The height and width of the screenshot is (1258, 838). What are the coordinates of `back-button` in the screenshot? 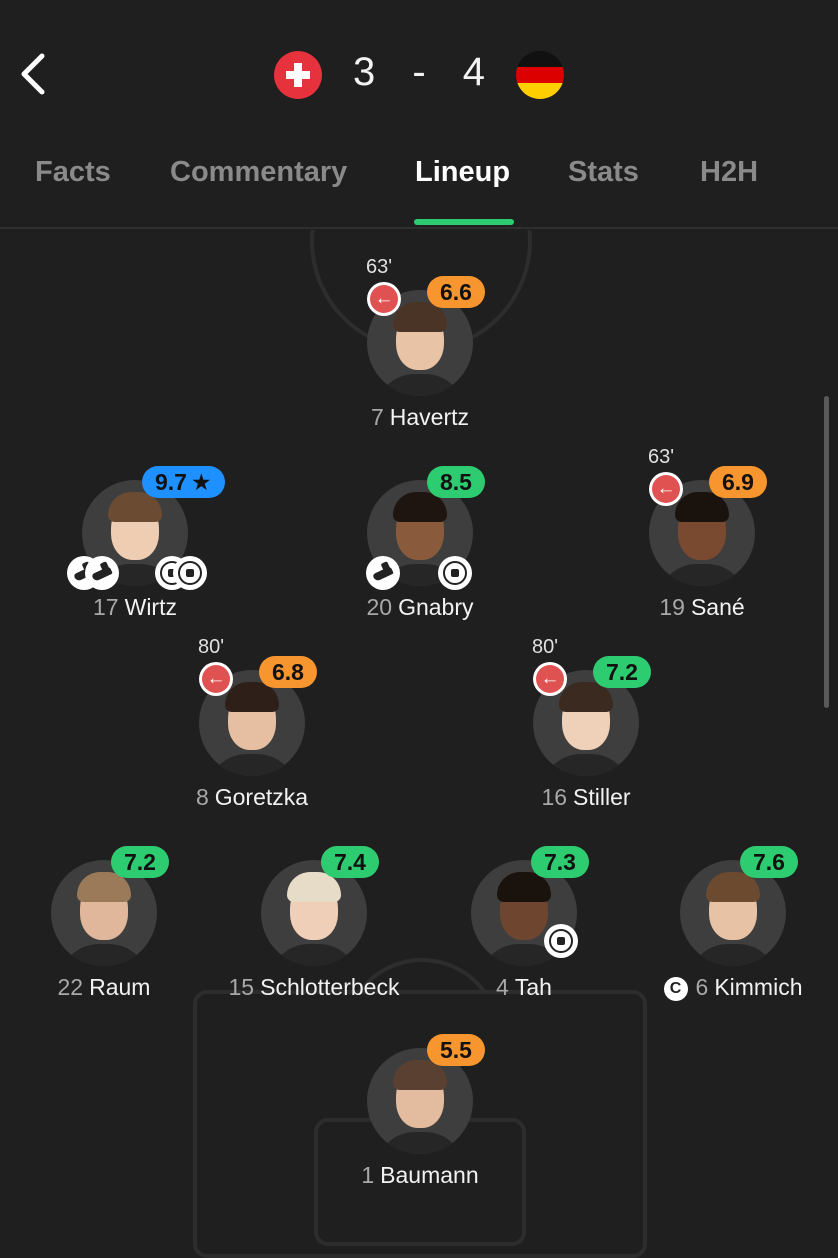 It's located at (38, 74).